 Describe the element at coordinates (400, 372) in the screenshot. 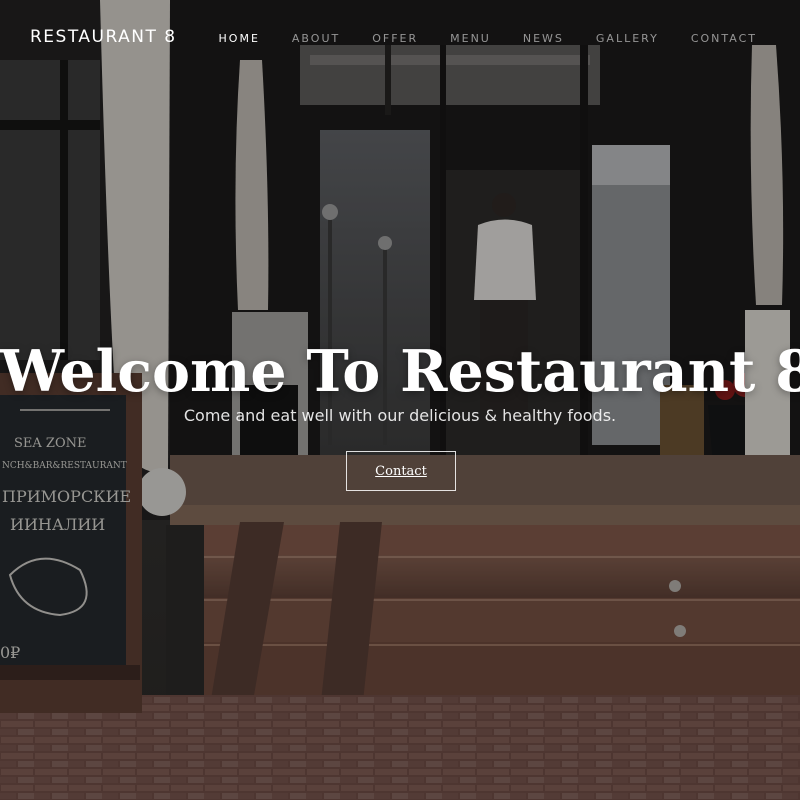

I see `hero-title: Welcome To Restaurant 8` at that location.